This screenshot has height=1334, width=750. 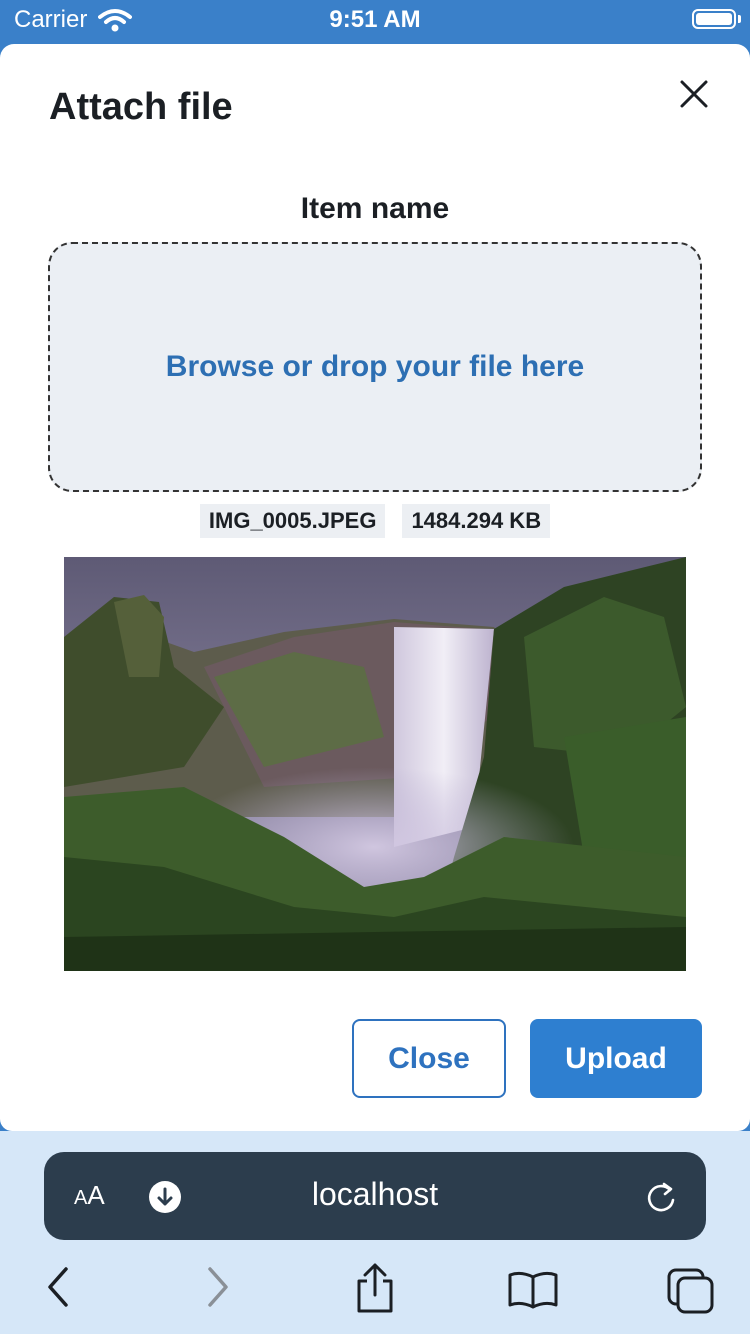 I want to click on url-text: localhost, so click(x=375, y=1194).